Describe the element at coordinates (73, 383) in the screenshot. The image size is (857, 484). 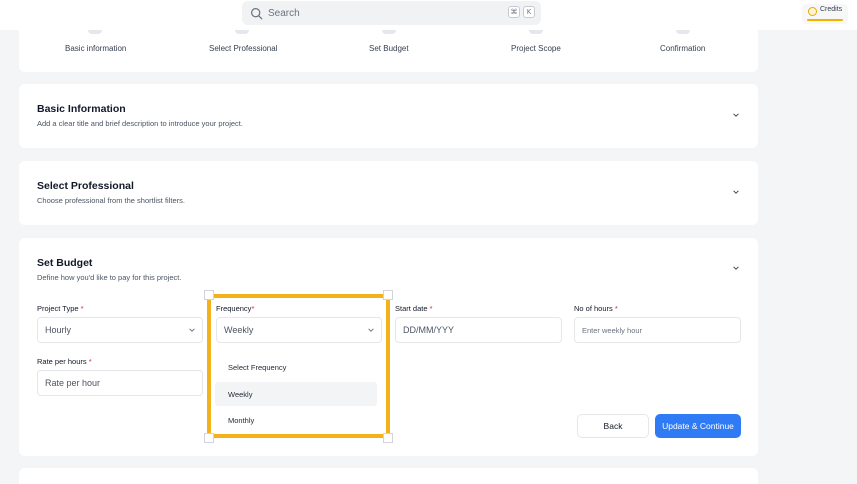
I see `rate-placeholder: Rate per hour` at that location.